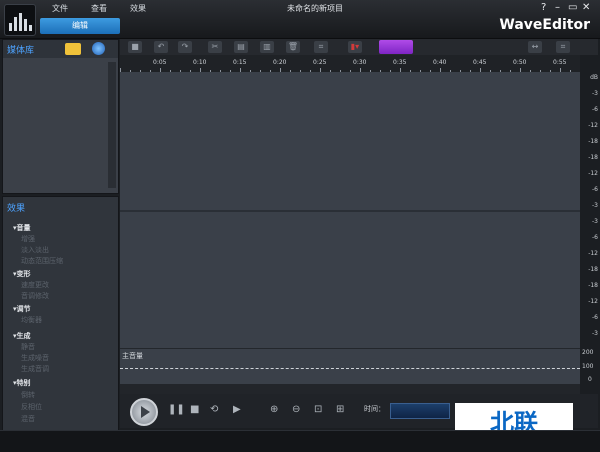 Image resolution: width=600 pixels, height=452 pixels. I want to click on media-library-title: 媒体库, so click(21, 51).